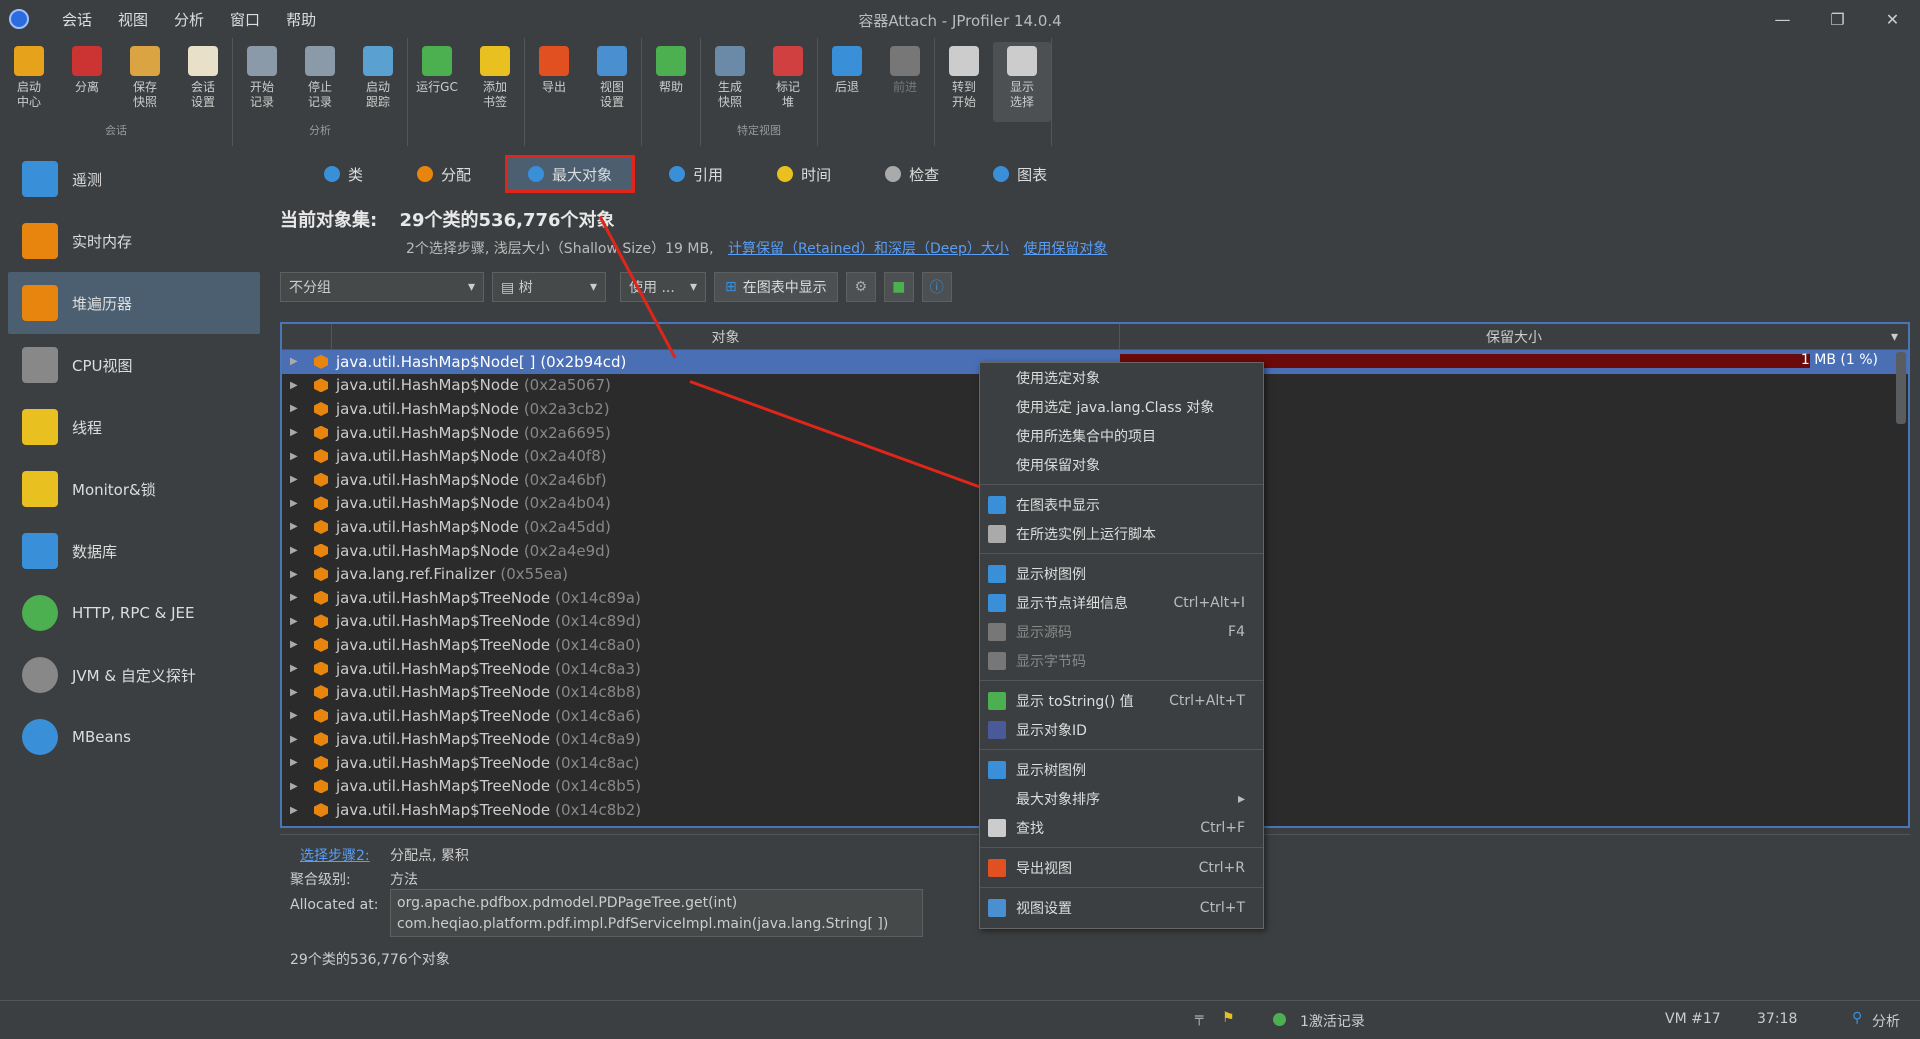  I want to click on tab-time: 时间, so click(804, 174).